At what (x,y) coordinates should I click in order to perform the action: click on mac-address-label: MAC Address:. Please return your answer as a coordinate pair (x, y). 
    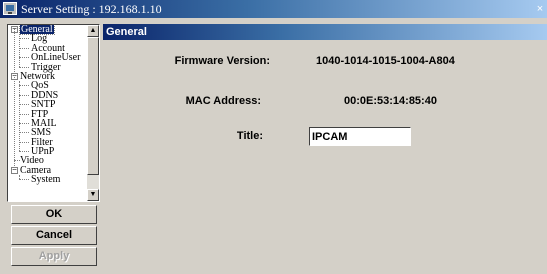
    Looking at the image, I should click on (223, 101).